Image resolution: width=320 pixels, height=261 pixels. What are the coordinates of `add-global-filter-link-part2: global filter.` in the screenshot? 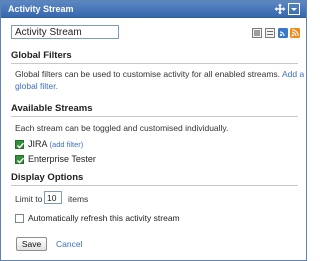 It's located at (36, 86).